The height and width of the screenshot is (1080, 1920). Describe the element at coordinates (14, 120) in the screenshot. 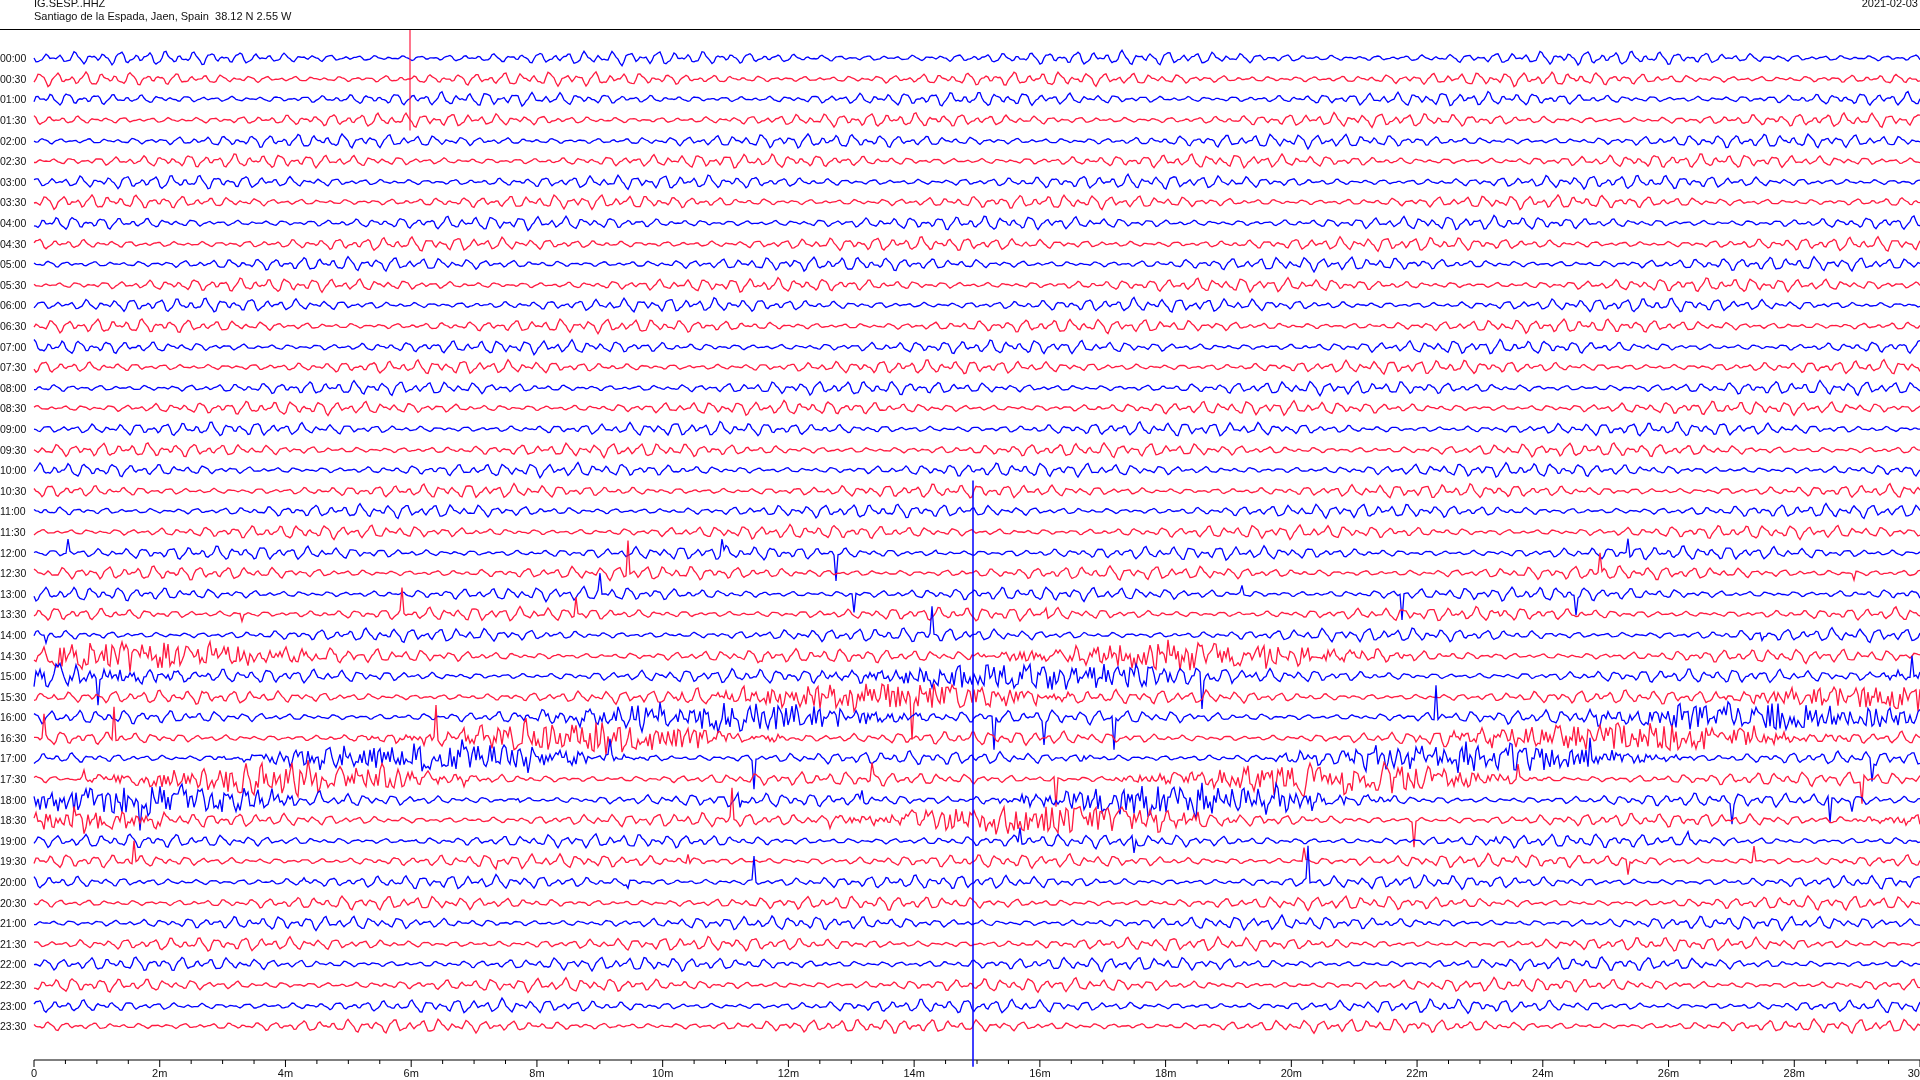

I see `row-time-label: 01:30` at that location.